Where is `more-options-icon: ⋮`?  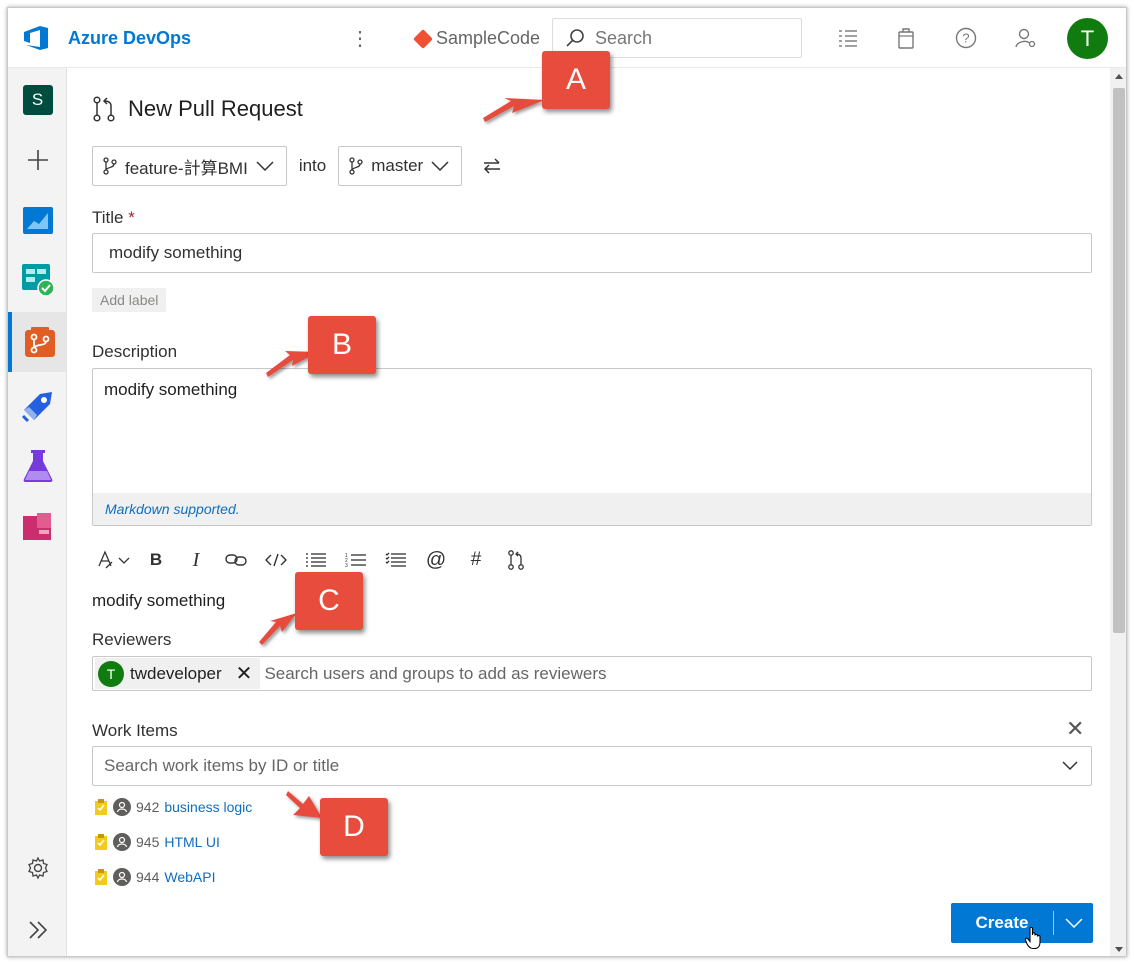
more-options-icon: ⋮ is located at coordinates (360, 38).